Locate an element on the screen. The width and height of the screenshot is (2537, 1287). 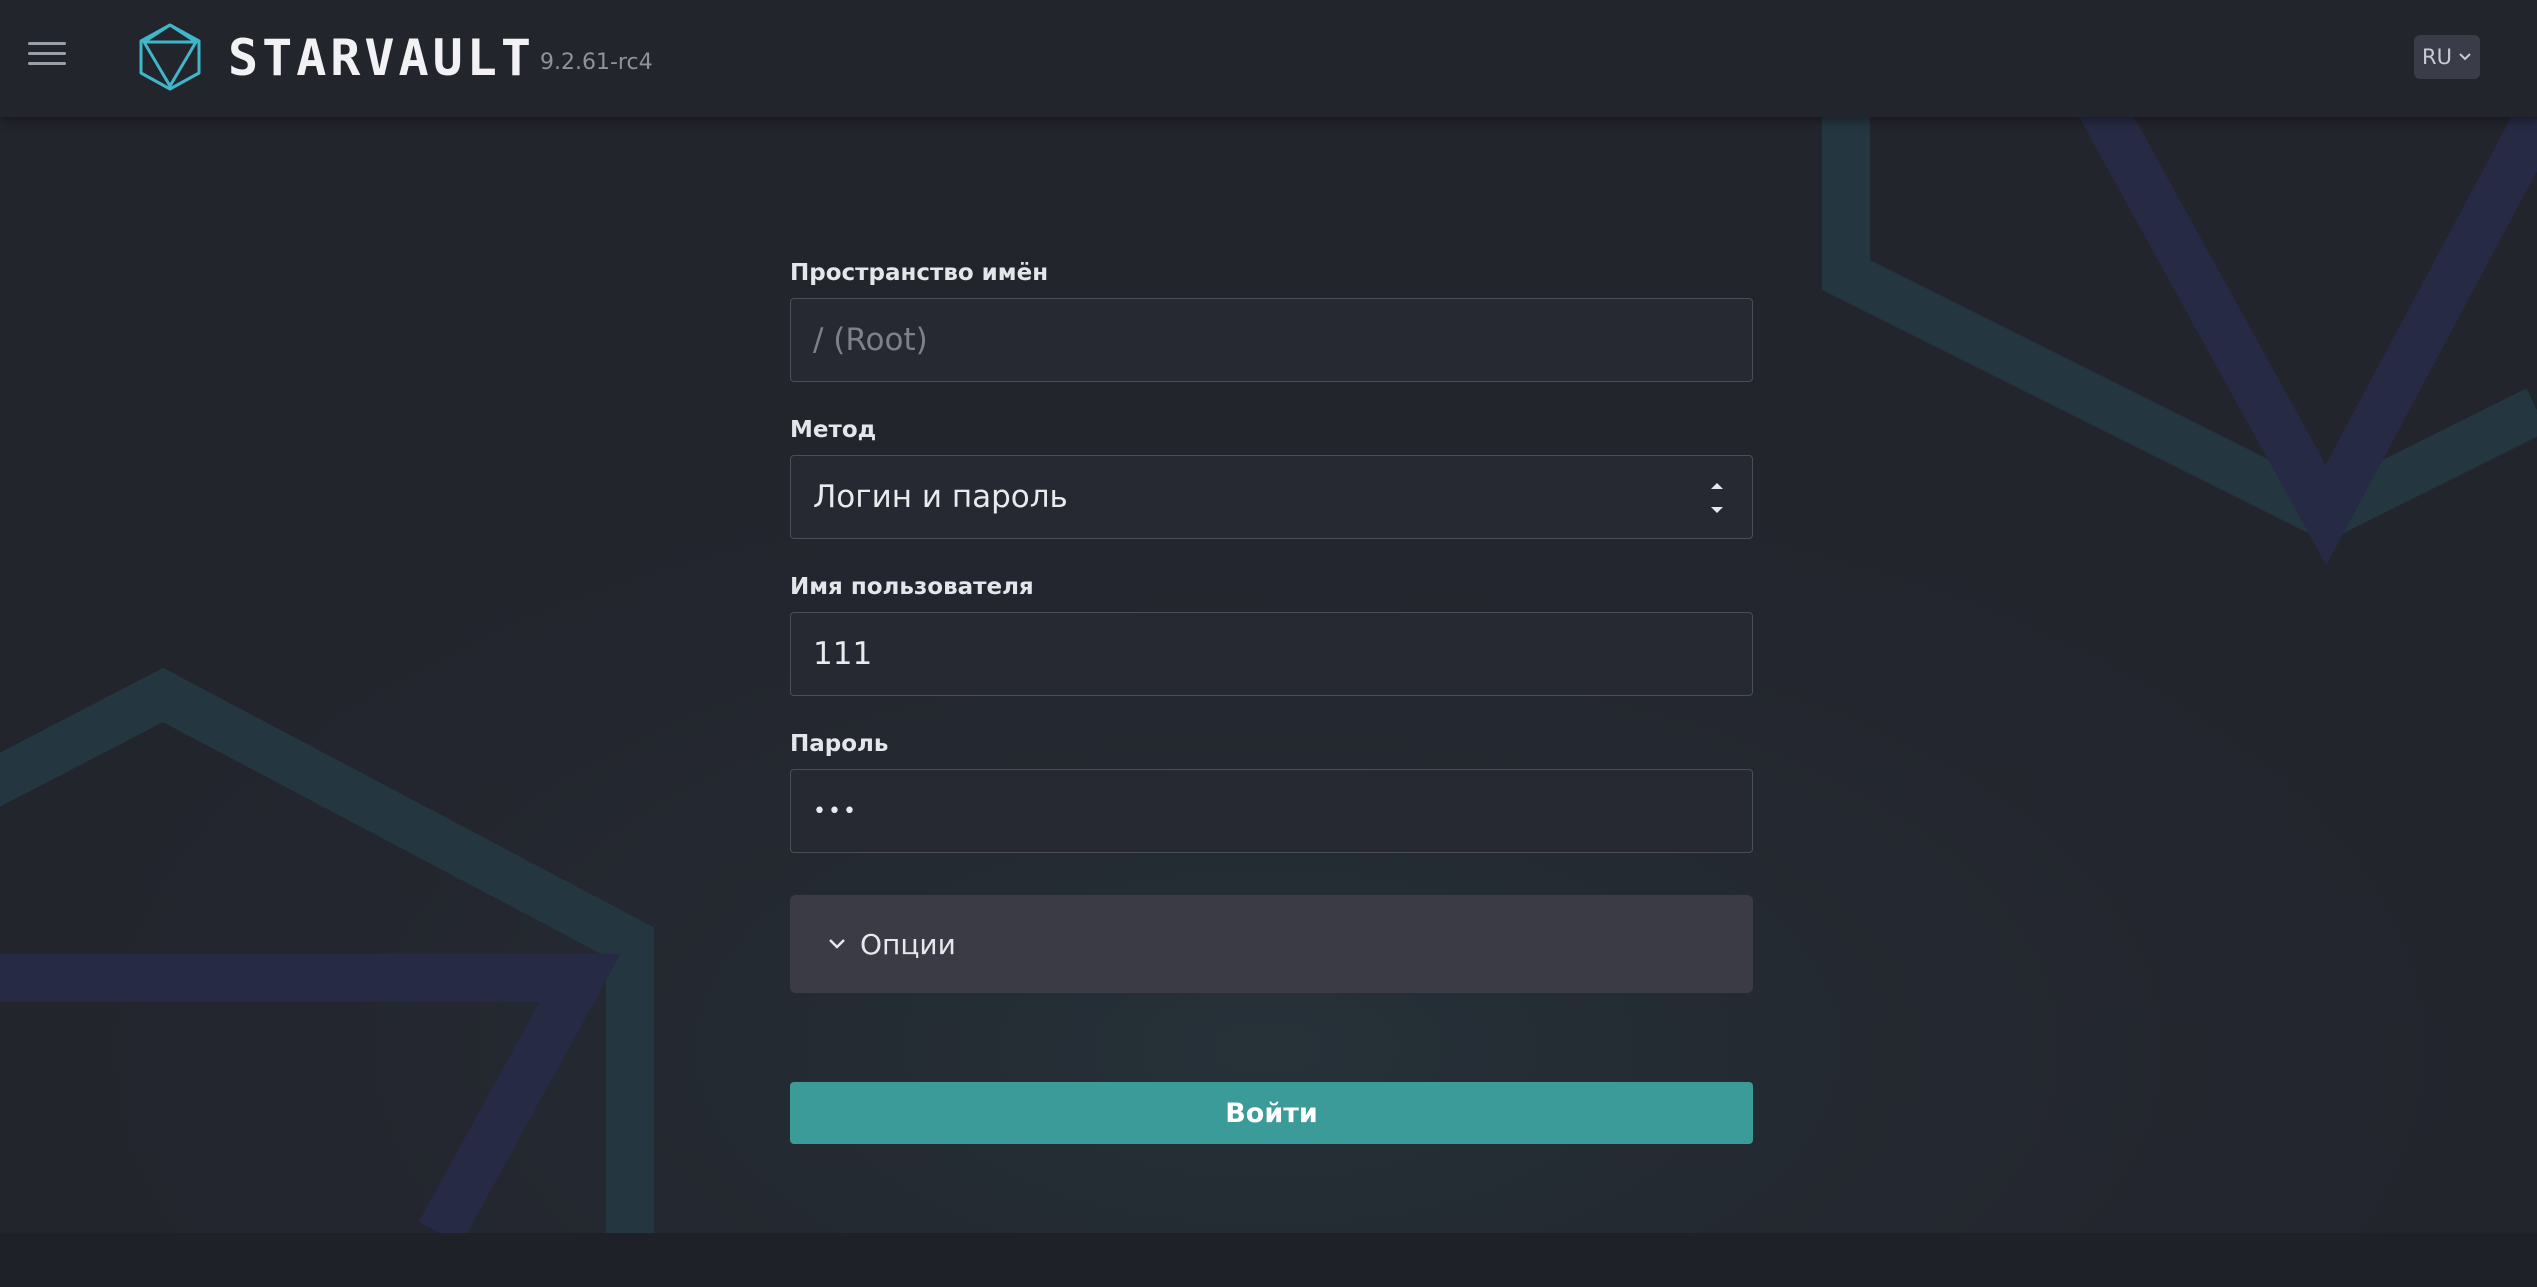
password-input: ••• is located at coordinates (1271, 811).